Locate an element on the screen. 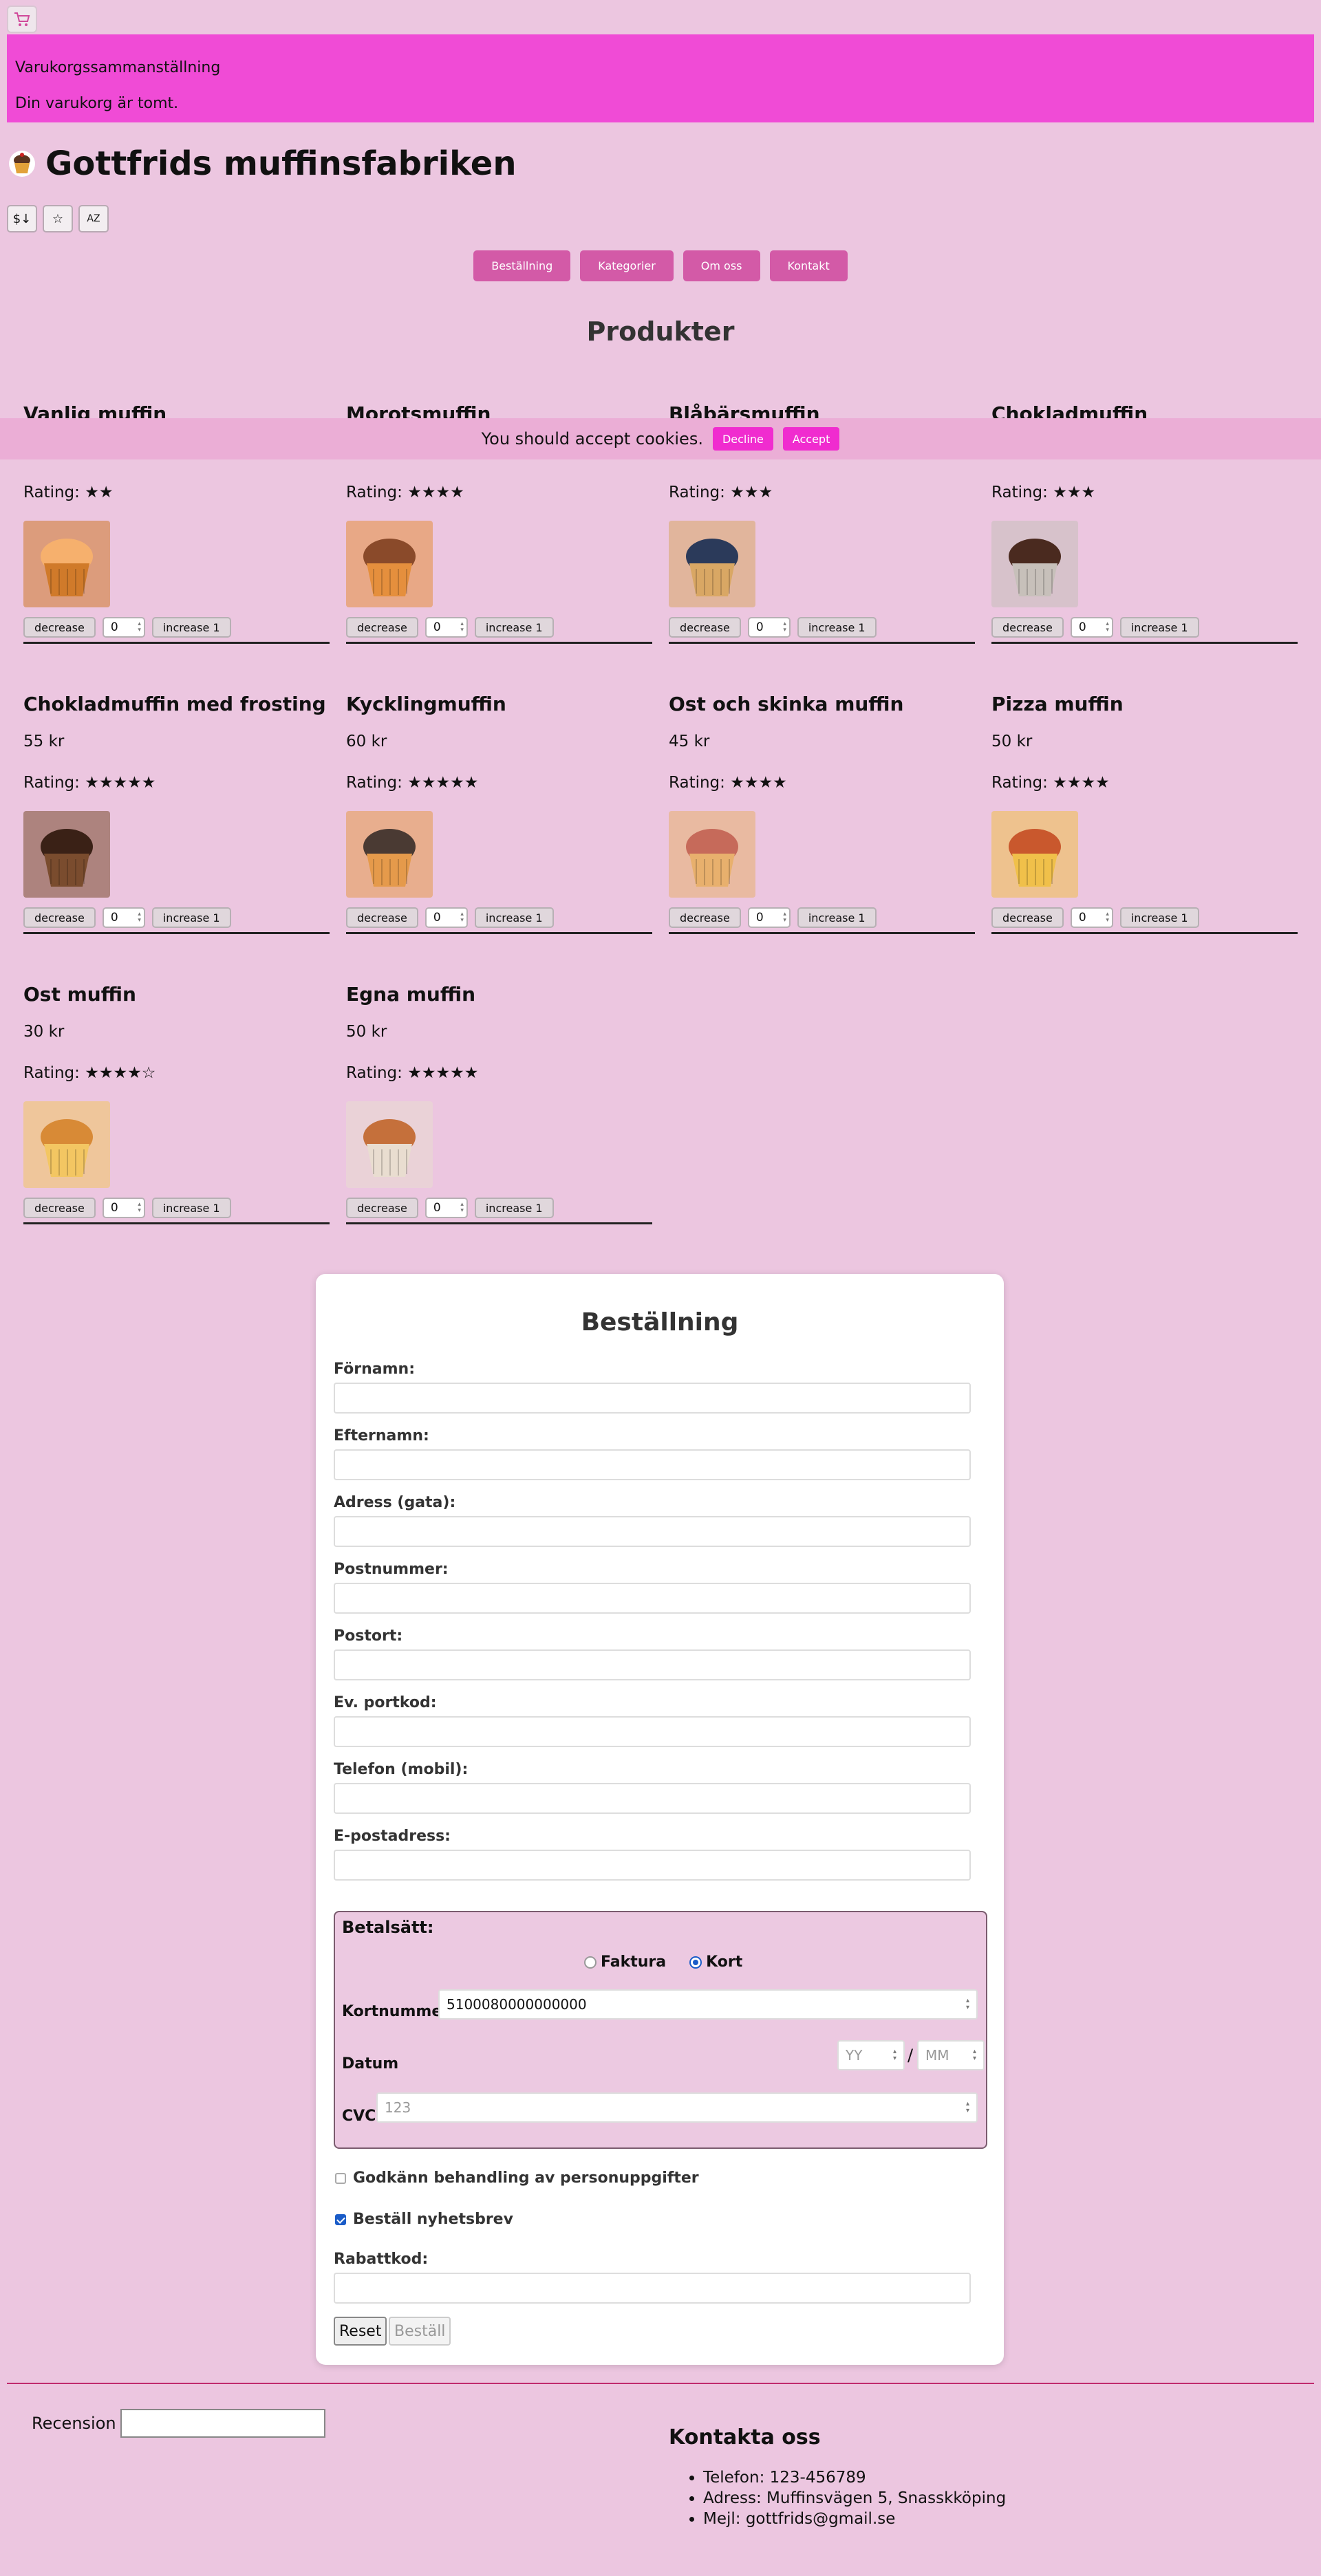 This screenshot has width=1321, height=2576. site-title: Gottfrids muffinsfabriken is located at coordinates (281, 163).